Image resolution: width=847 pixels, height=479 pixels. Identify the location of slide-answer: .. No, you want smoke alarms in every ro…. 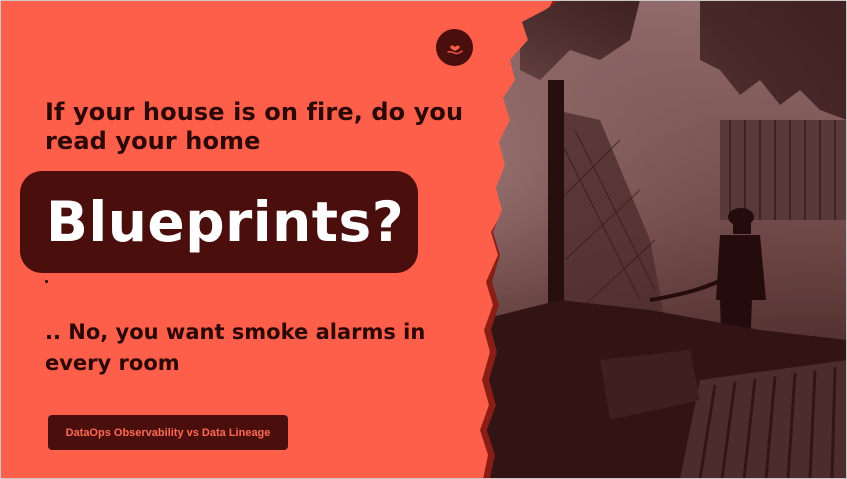
(235, 347).